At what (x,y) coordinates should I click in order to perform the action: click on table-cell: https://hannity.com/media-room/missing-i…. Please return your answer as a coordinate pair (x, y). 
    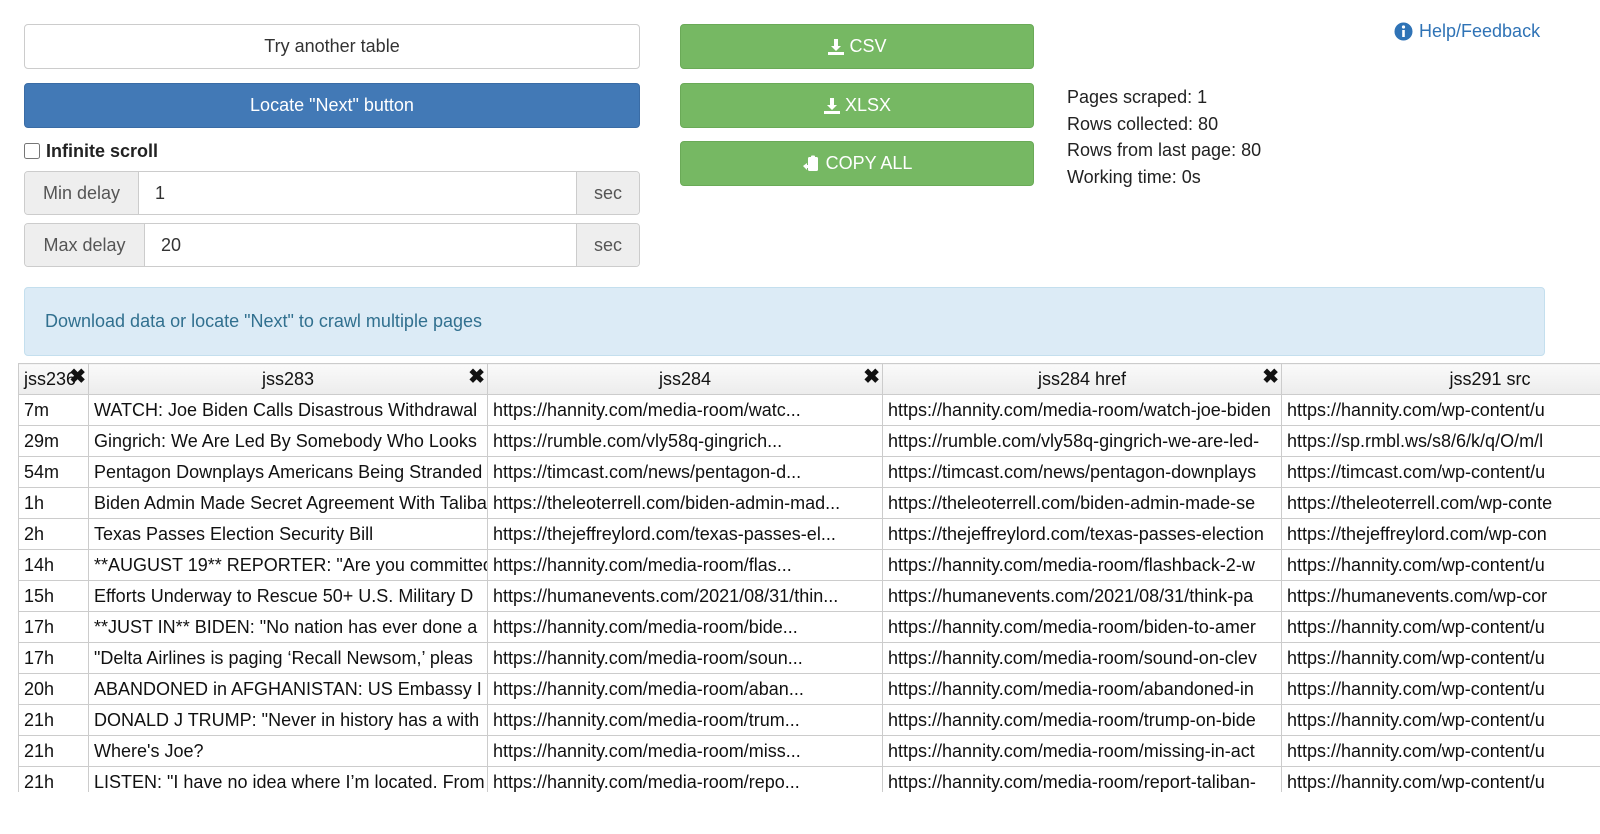
    Looking at the image, I should click on (1082, 751).